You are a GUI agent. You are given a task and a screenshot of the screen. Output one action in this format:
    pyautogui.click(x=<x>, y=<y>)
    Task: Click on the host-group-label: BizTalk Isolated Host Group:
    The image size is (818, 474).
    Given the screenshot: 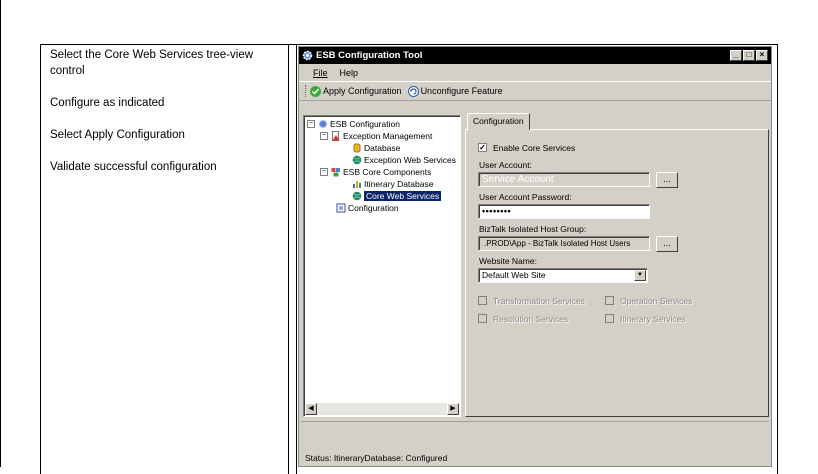 What is the action you would take?
    pyautogui.click(x=533, y=229)
    